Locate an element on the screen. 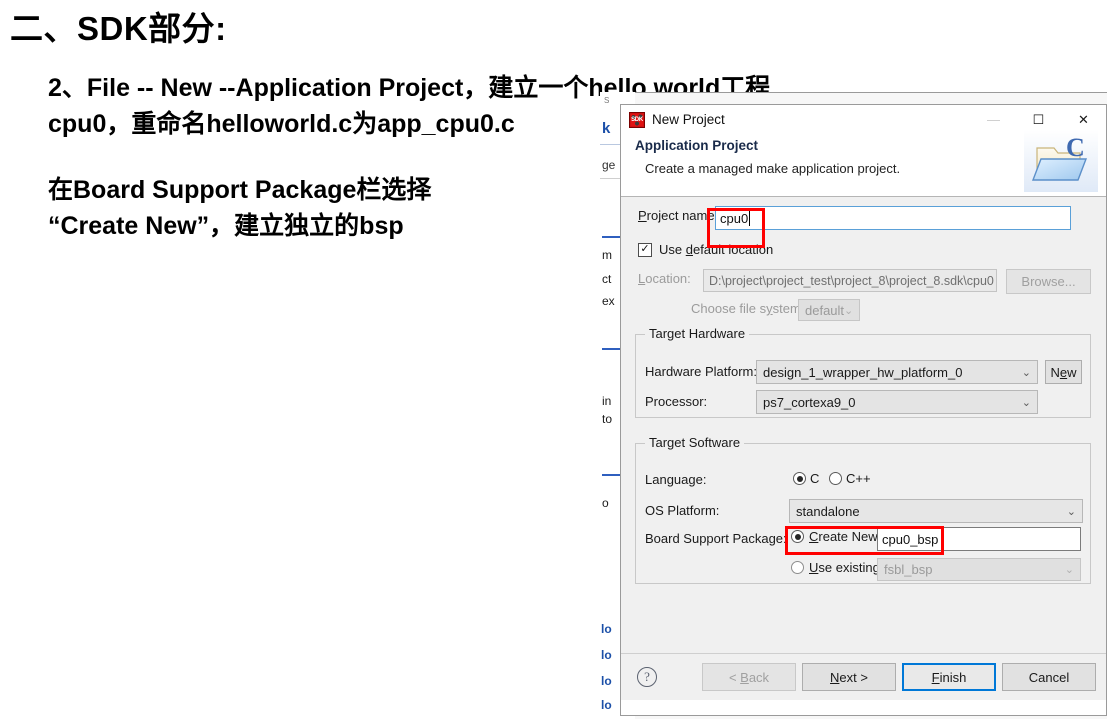 The height and width of the screenshot is (719, 1107). cancel-button: Cancel is located at coordinates (1049, 677).